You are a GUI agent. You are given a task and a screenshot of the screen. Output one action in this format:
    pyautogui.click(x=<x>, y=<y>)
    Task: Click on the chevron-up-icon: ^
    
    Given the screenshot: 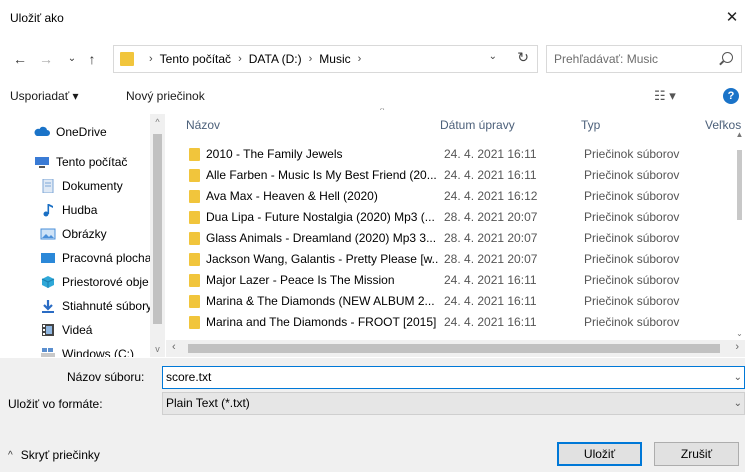 What is the action you would take?
    pyautogui.click(x=10, y=455)
    